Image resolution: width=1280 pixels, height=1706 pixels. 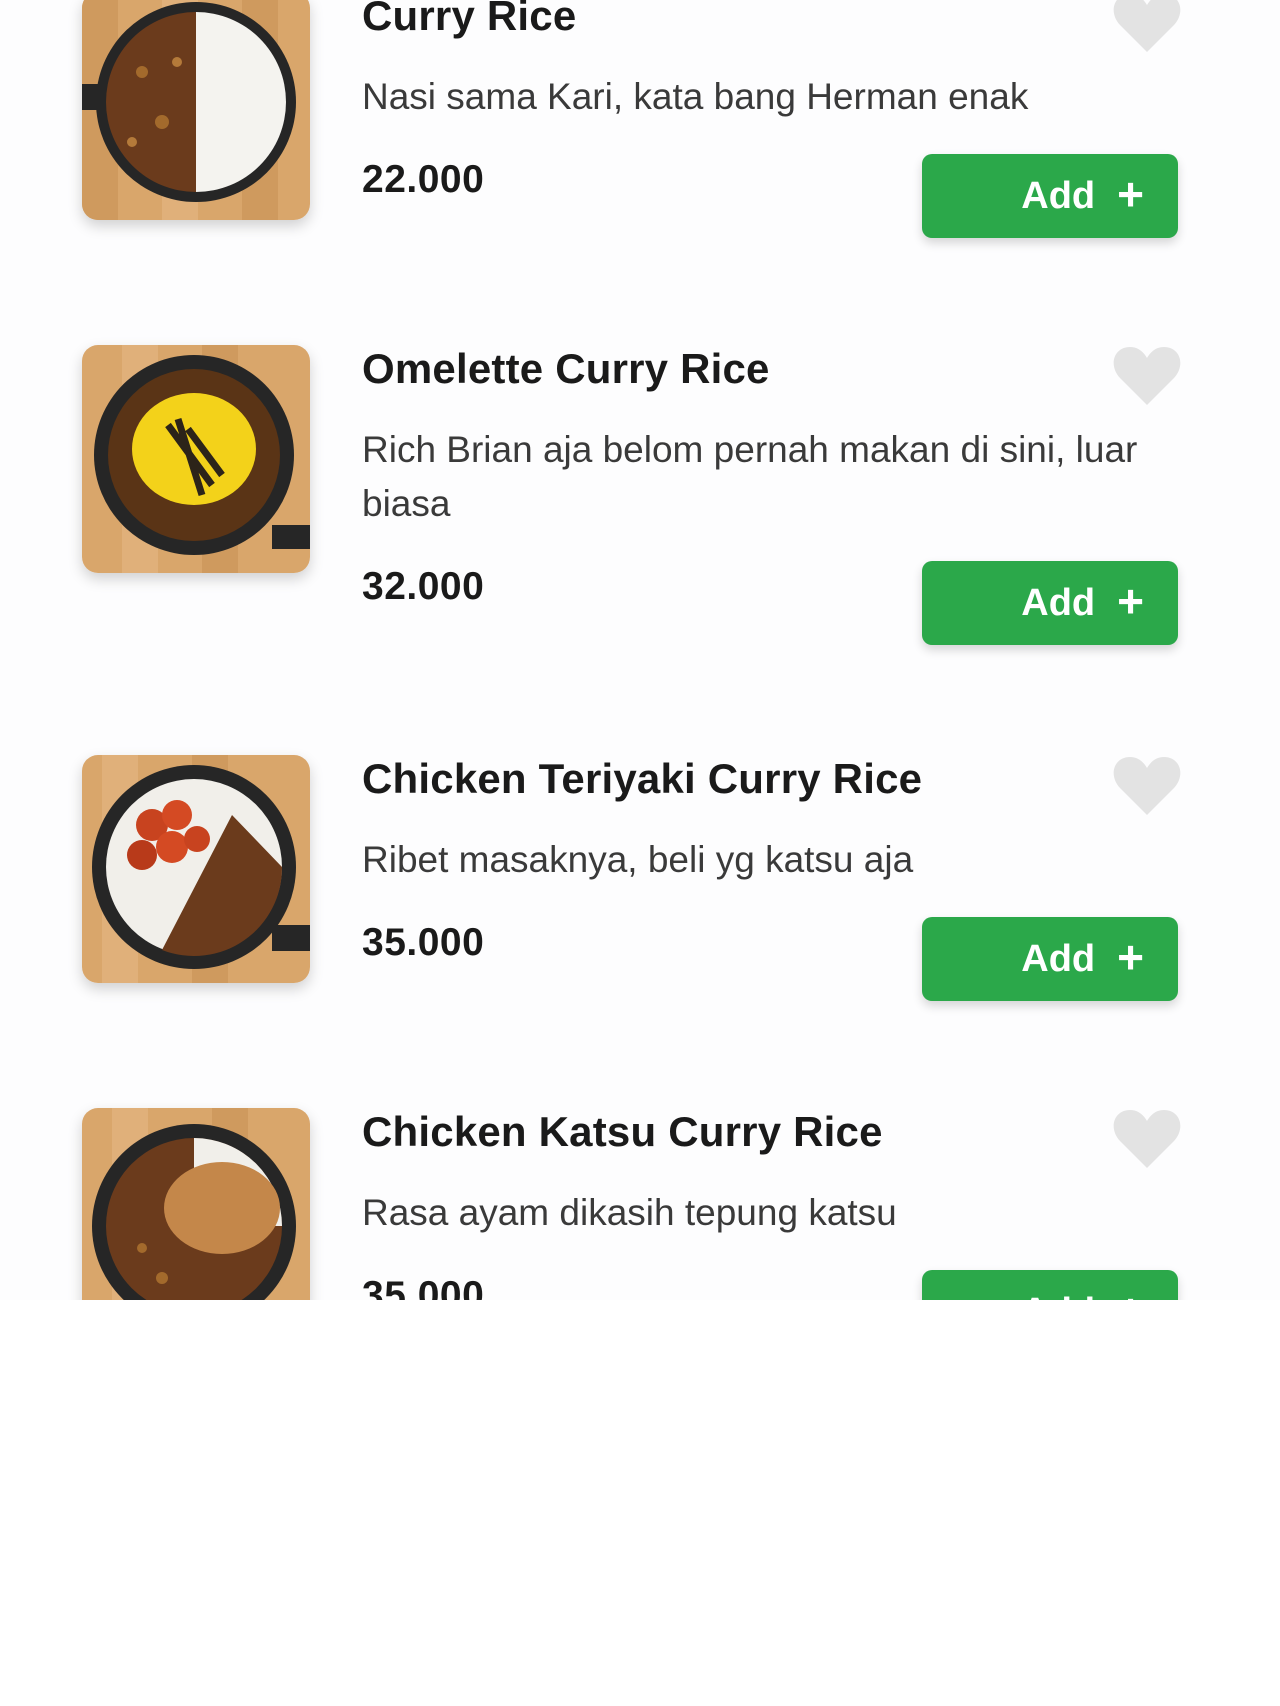 What do you see at coordinates (196, 869) in the screenshot?
I see `food-image-chicken-teriyaki-curry-rice` at bounding box center [196, 869].